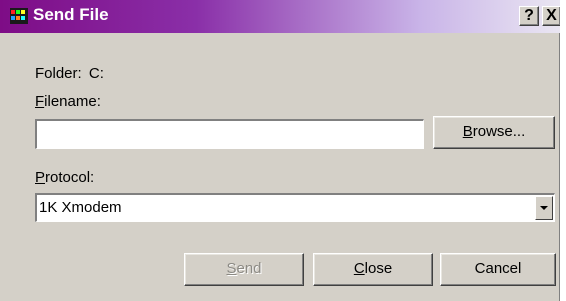 The image size is (566, 301). What do you see at coordinates (58, 73) in the screenshot?
I see `folder-label: Folder:` at bounding box center [58, 73].